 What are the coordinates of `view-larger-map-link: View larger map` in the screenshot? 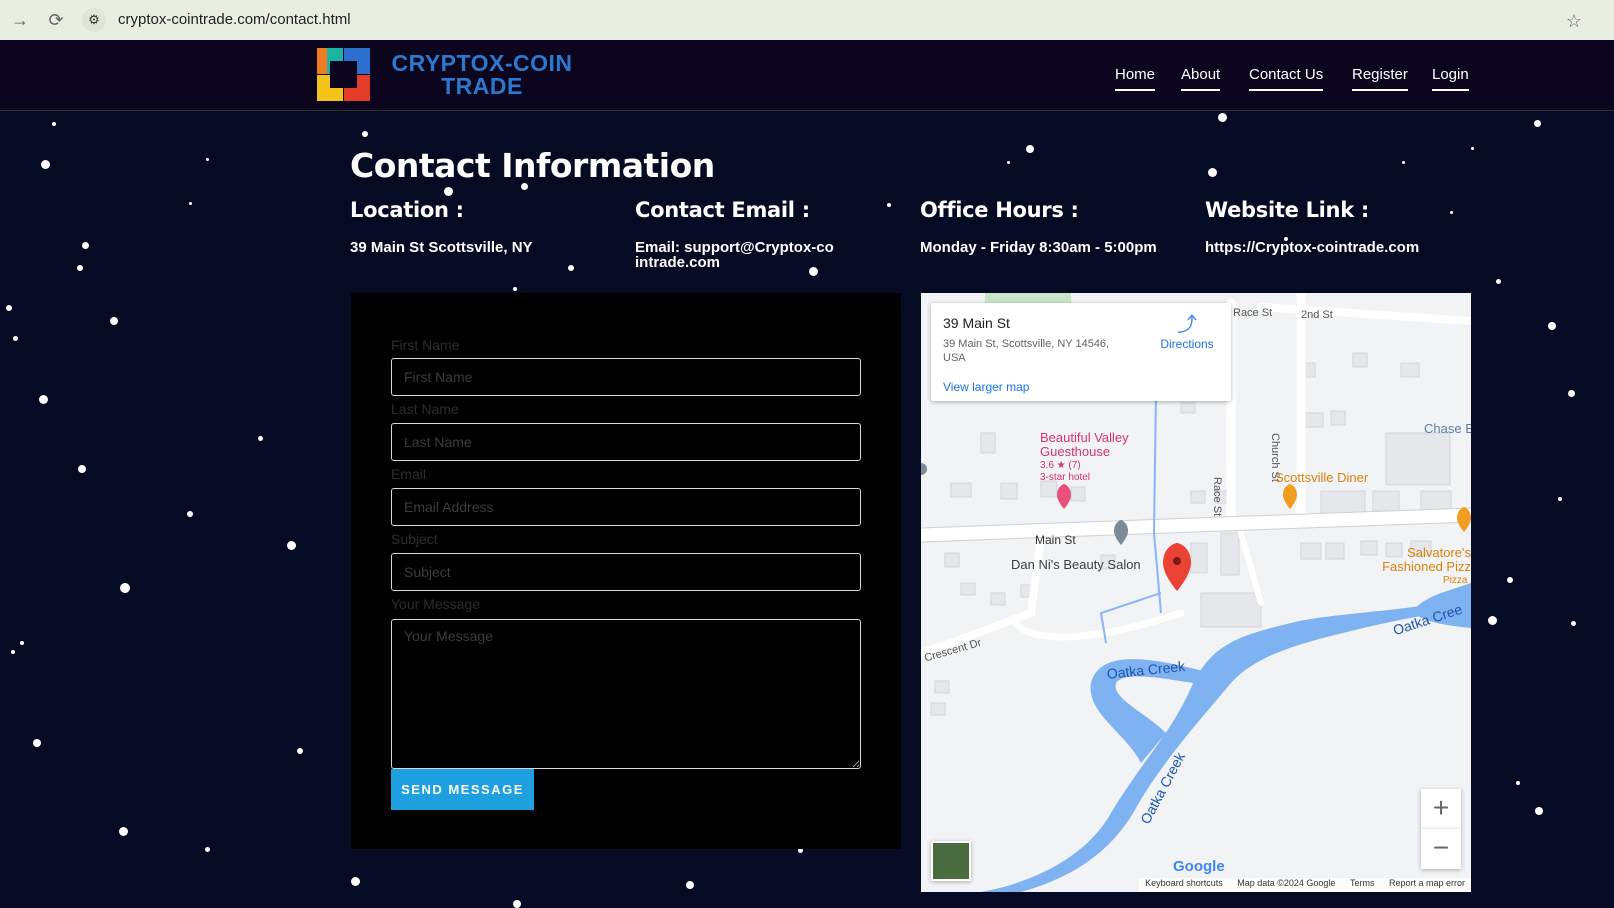 It's located at (986, 387).